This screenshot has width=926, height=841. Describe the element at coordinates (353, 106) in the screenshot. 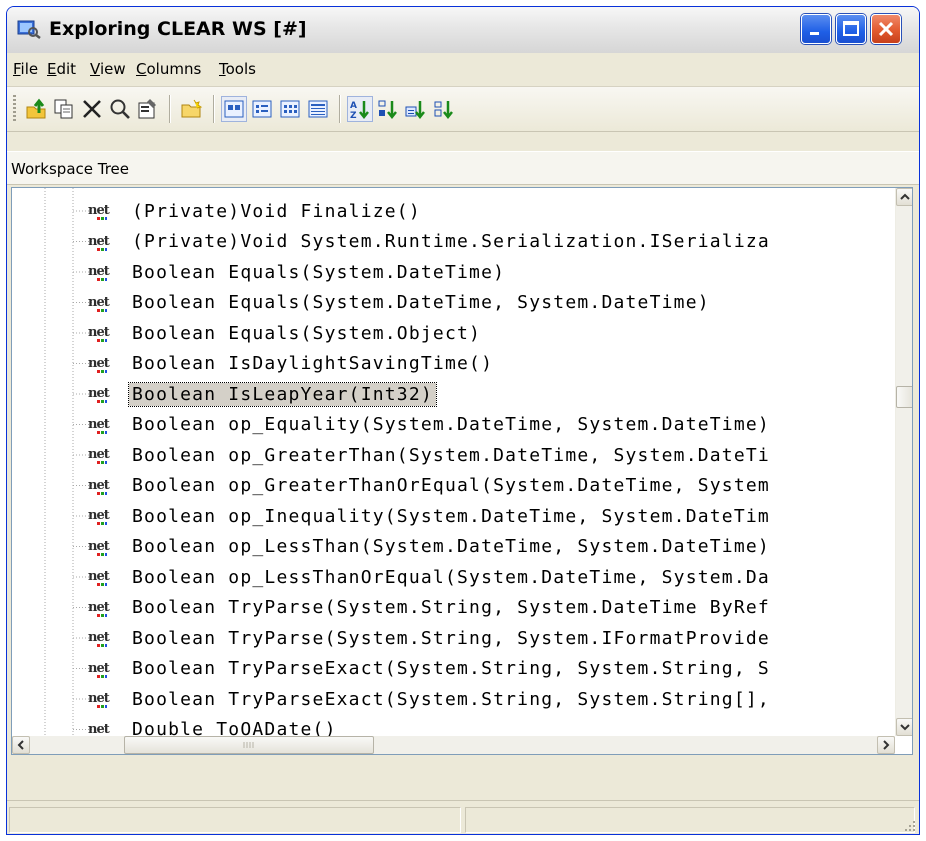

I see `svg-text: A` at that location.